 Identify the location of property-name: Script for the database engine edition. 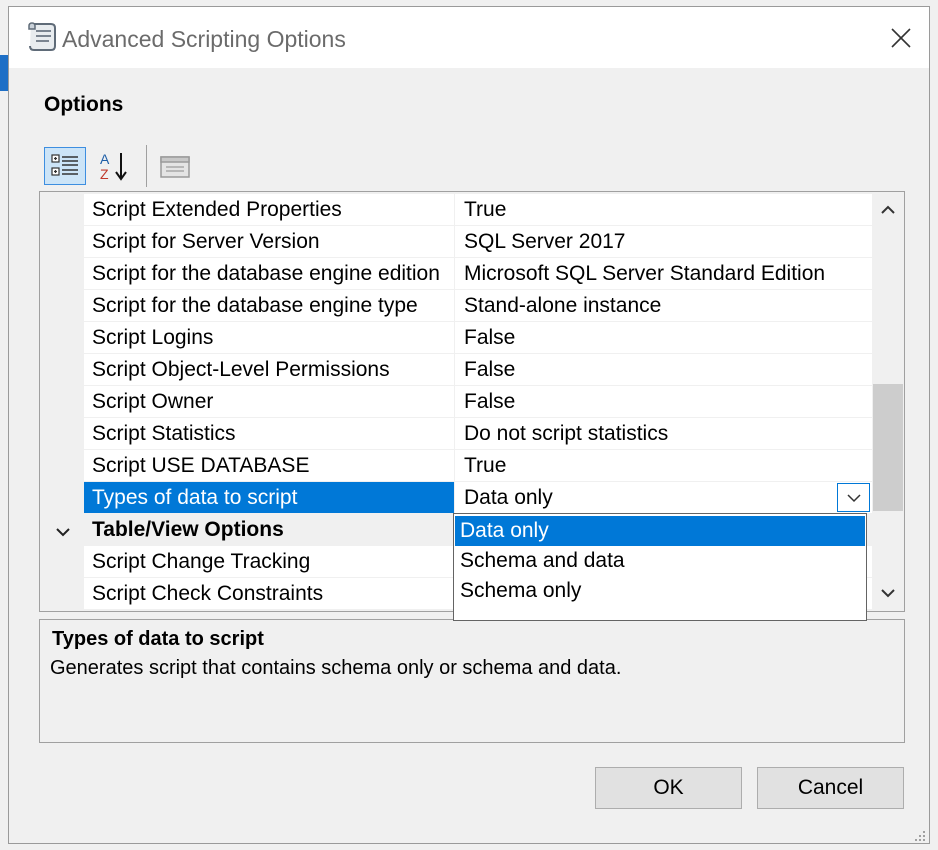
(269, 273).